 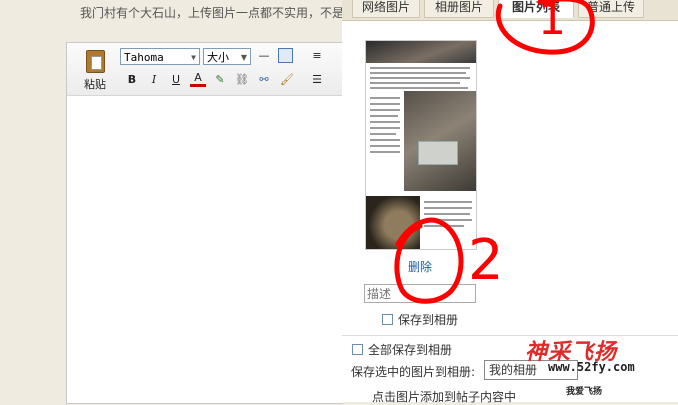 What do you see at coordinates (421, 52) in the screenshot?
I see `photo-stone-top` at bounding box center [421, 52].